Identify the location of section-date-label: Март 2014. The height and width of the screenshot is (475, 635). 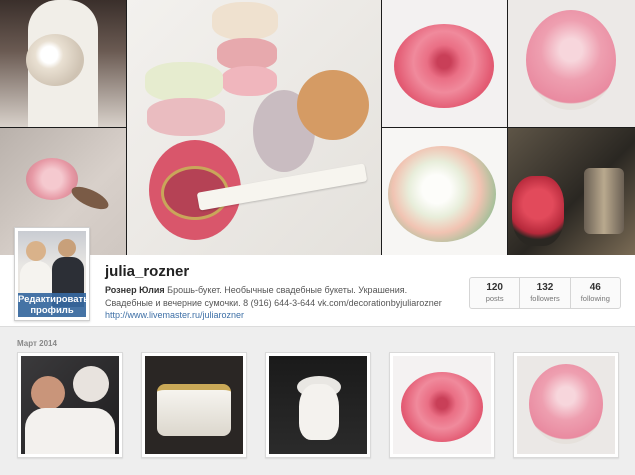
(37, 343).